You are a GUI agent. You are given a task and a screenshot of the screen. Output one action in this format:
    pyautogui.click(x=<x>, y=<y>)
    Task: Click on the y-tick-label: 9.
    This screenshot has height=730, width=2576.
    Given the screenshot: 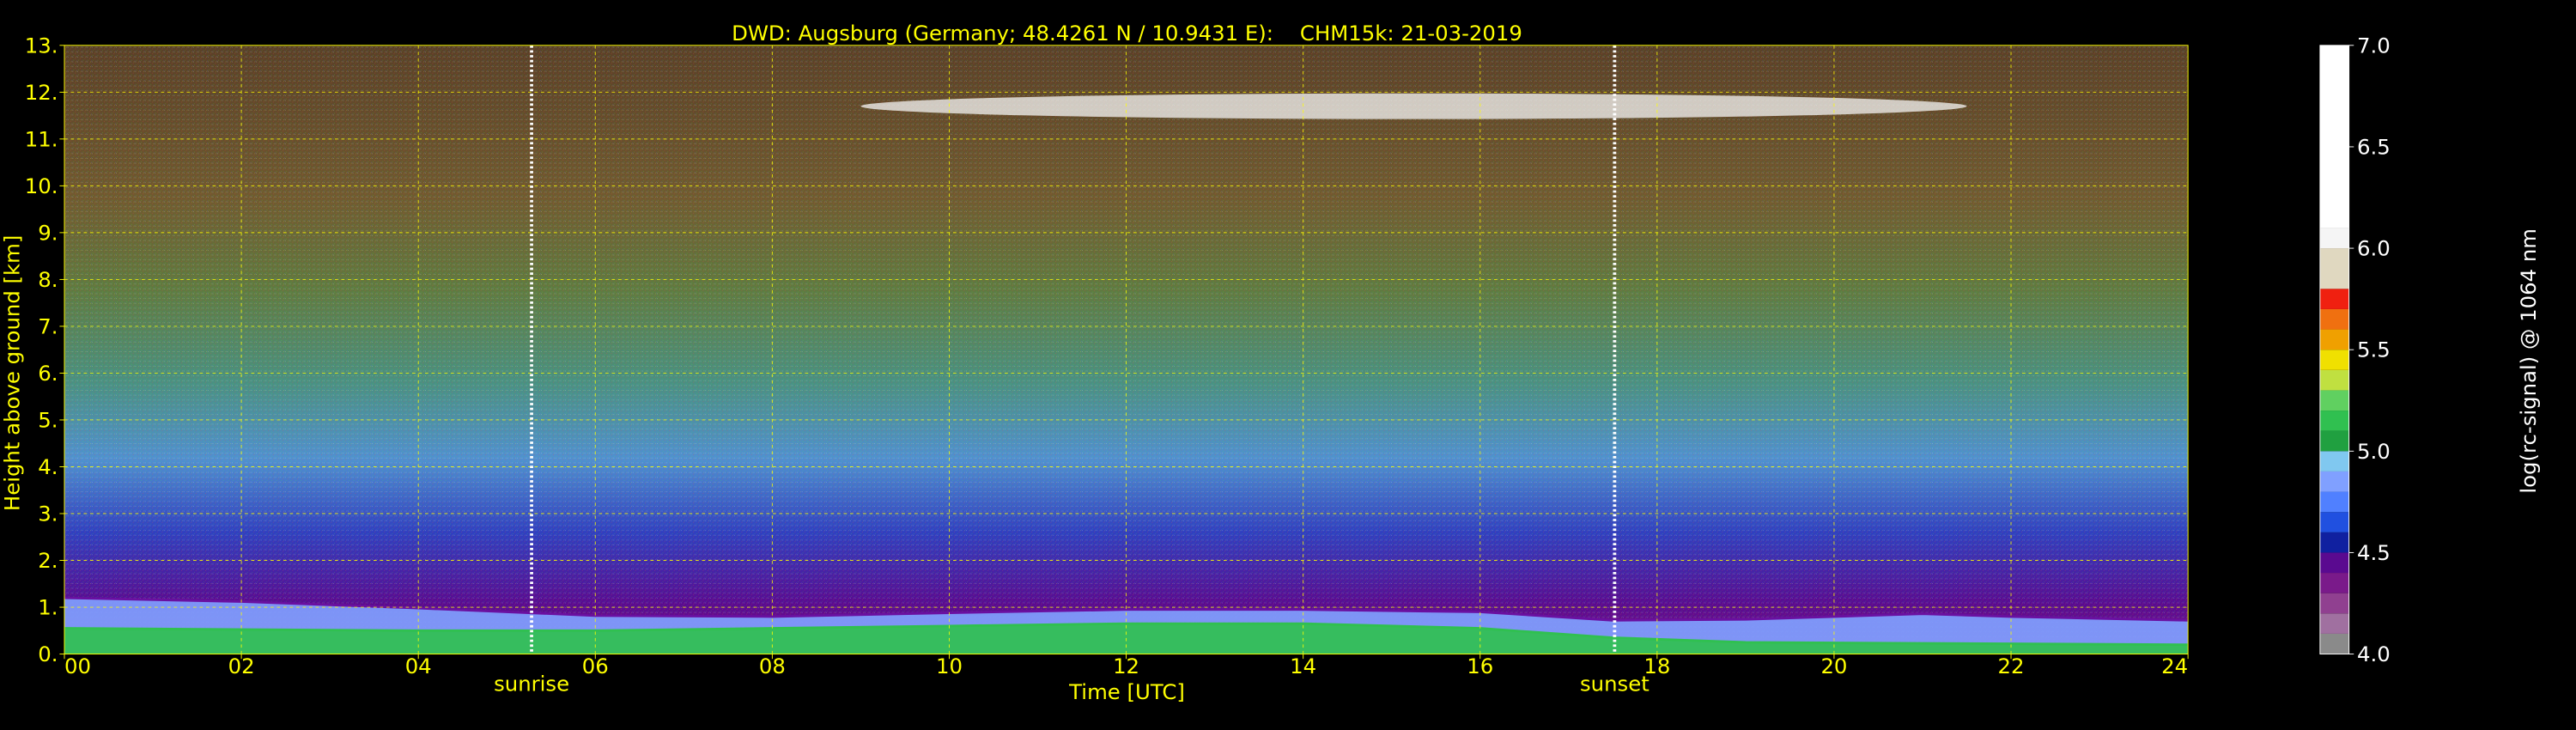 What is the action you would take?
    pyautogui.click(x=48, y=232)
    